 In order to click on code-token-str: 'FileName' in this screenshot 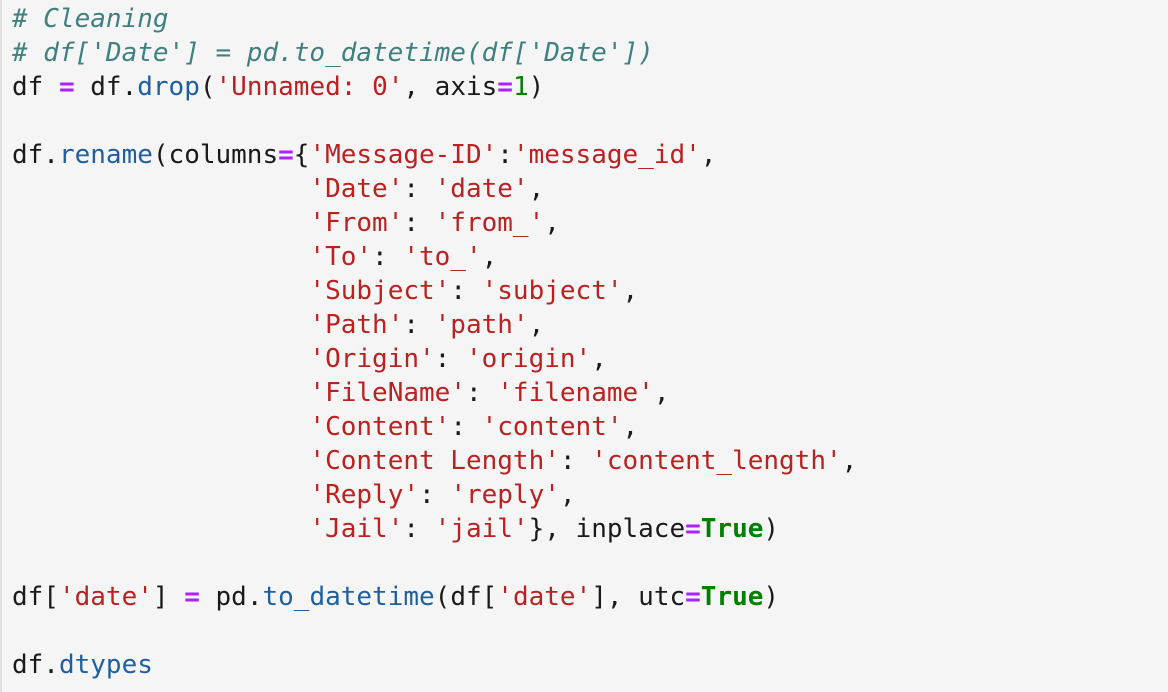, I will do `click(387, 393)`.